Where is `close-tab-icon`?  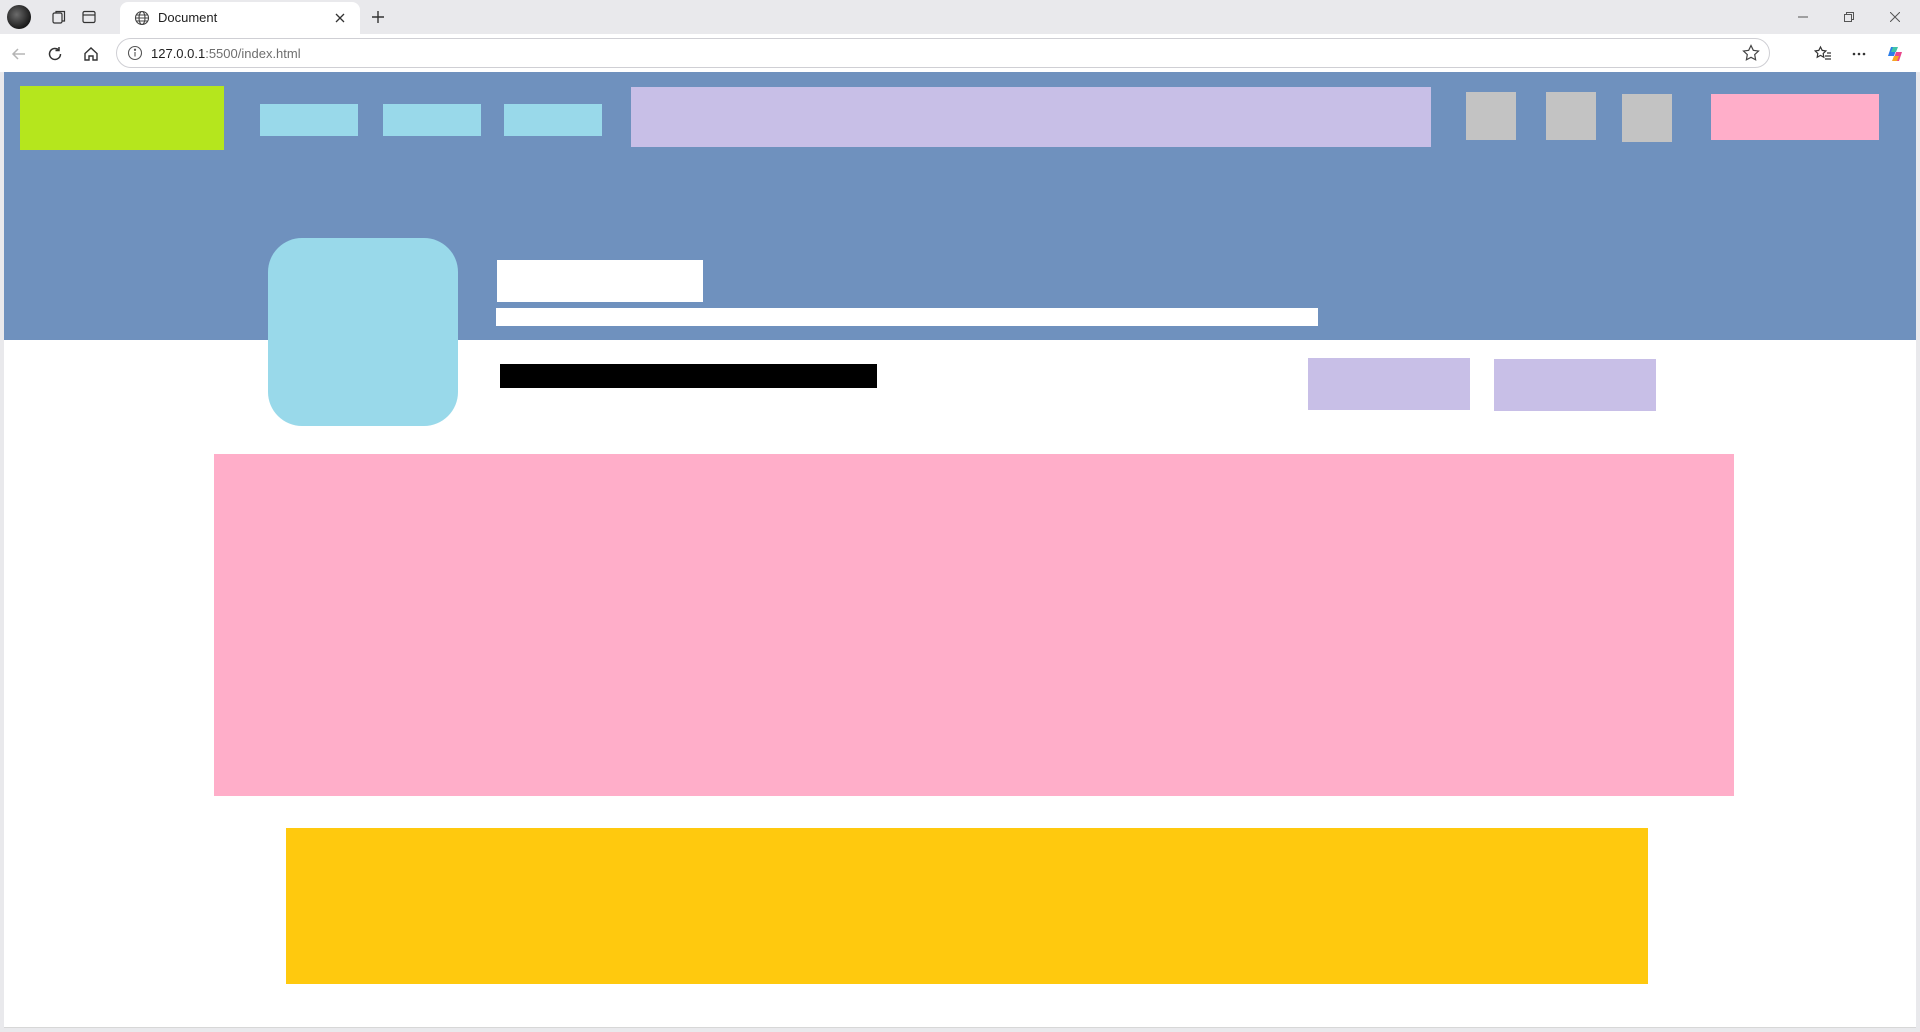 close-tab-icon is located at coordinates (340, 18).